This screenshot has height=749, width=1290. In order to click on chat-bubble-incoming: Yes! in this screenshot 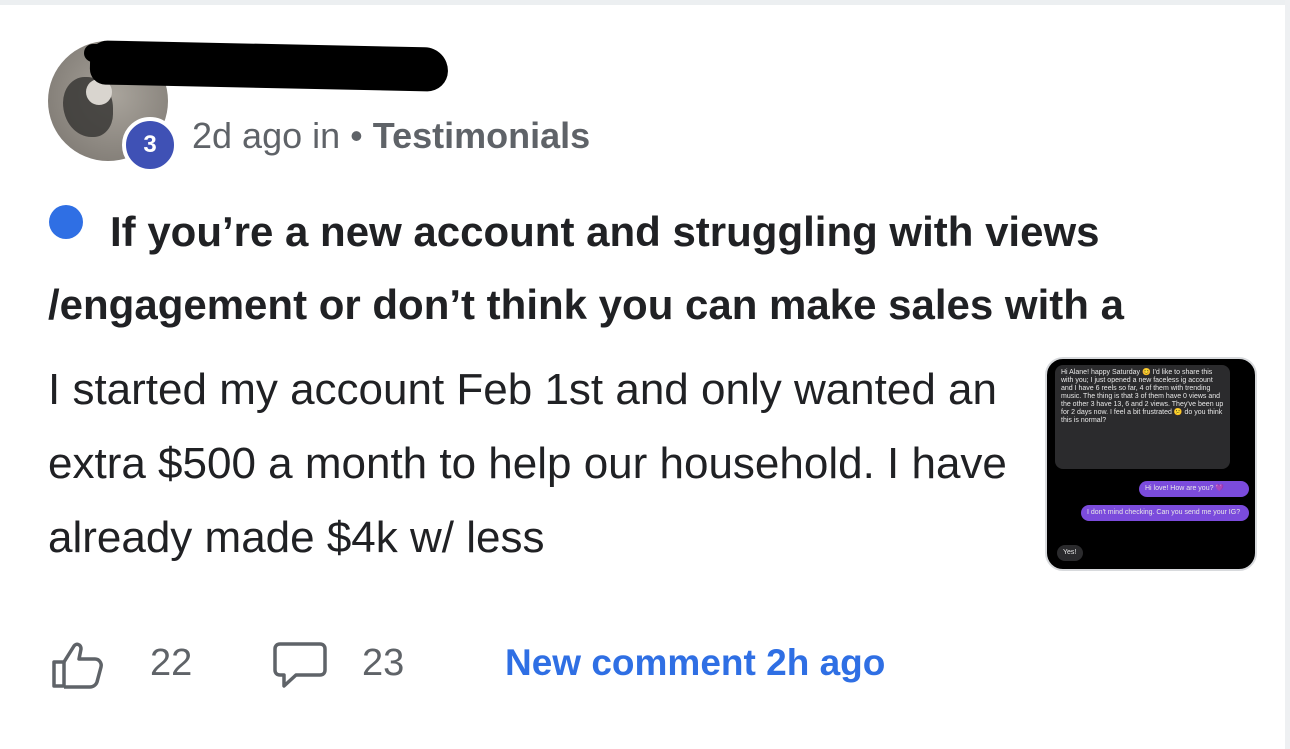, I will do `click(1070, 553)`.